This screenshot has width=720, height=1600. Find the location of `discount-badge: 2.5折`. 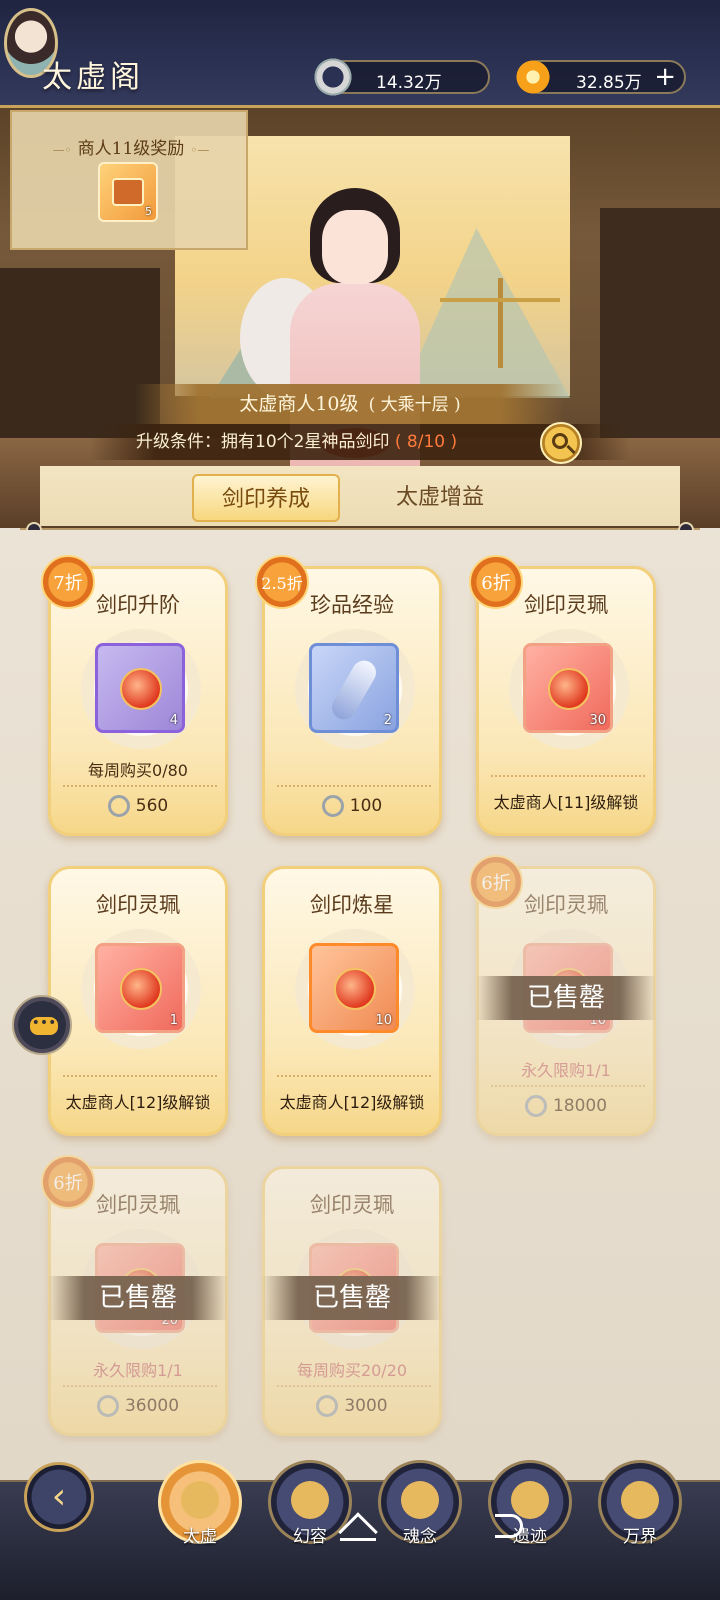

discount-badge: 2.5折 is located at coordinates (282, 582).